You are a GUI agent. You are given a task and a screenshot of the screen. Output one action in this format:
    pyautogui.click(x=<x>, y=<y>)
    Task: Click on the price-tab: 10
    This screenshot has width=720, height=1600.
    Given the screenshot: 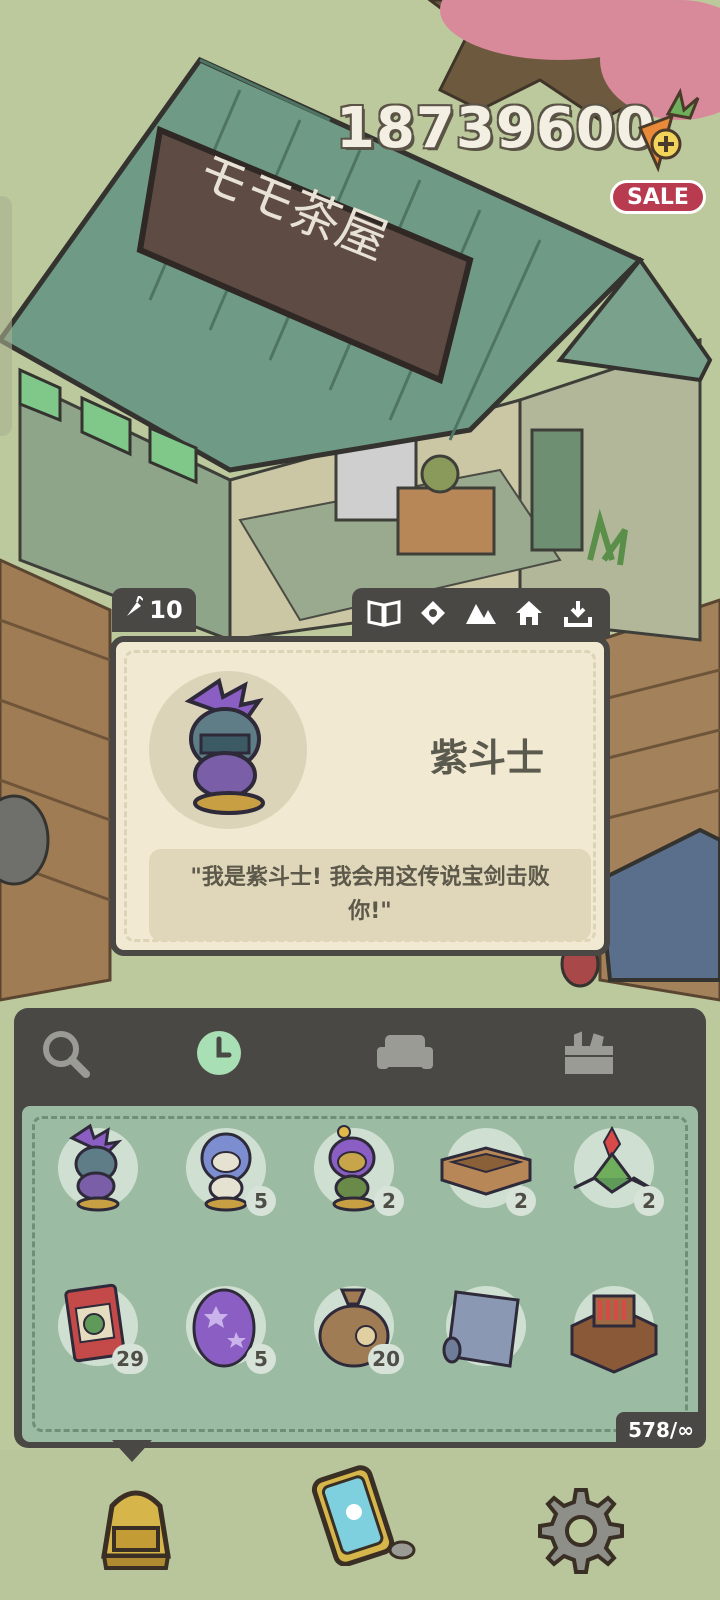 What is the action you would take?
    pyautogui.click(x=154, y=610)
    